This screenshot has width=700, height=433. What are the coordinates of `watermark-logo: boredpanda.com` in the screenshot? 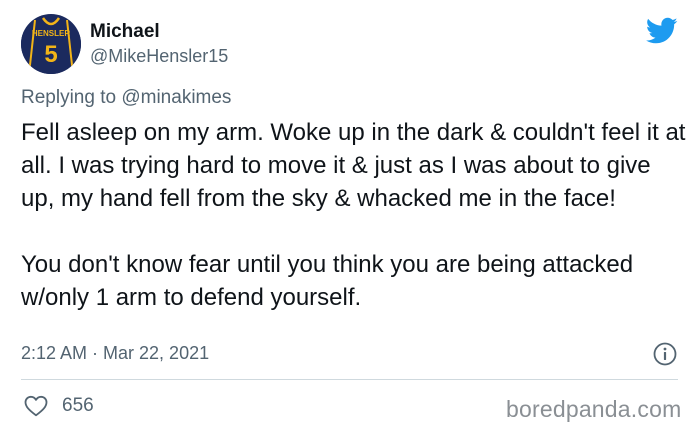 It's located at (594, 409).